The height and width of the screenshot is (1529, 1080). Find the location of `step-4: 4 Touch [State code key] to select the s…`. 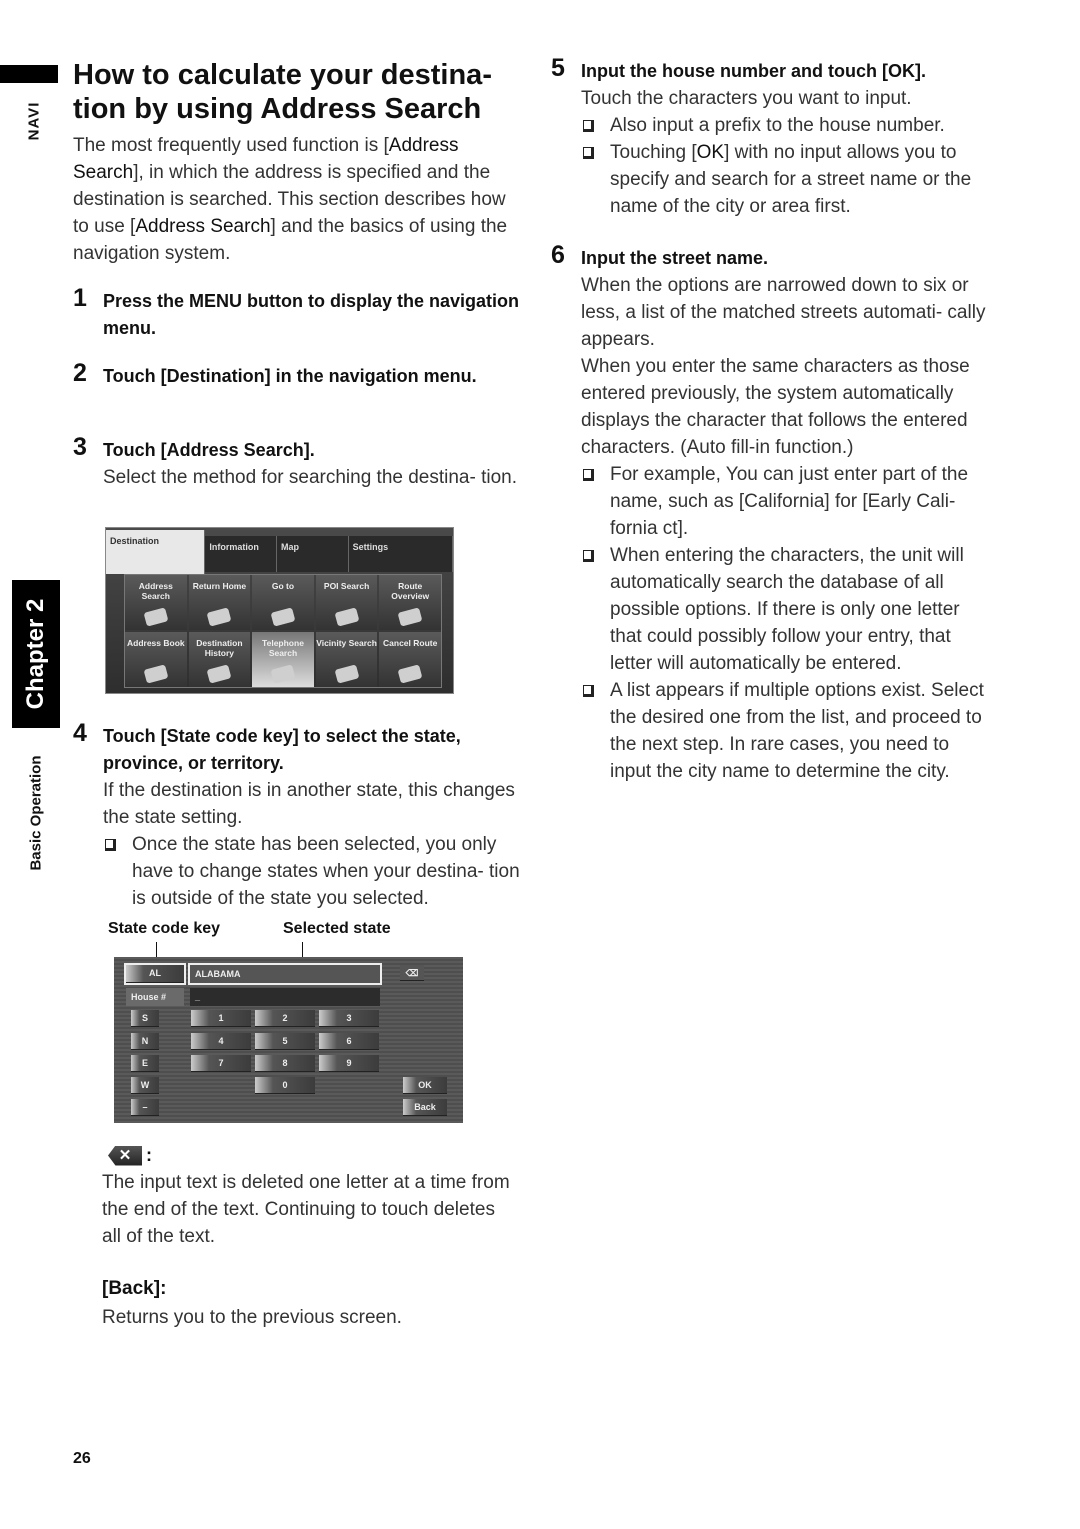

step-4: 4 Touch [State code key] to select the s… is located at coordinates (298, 815).